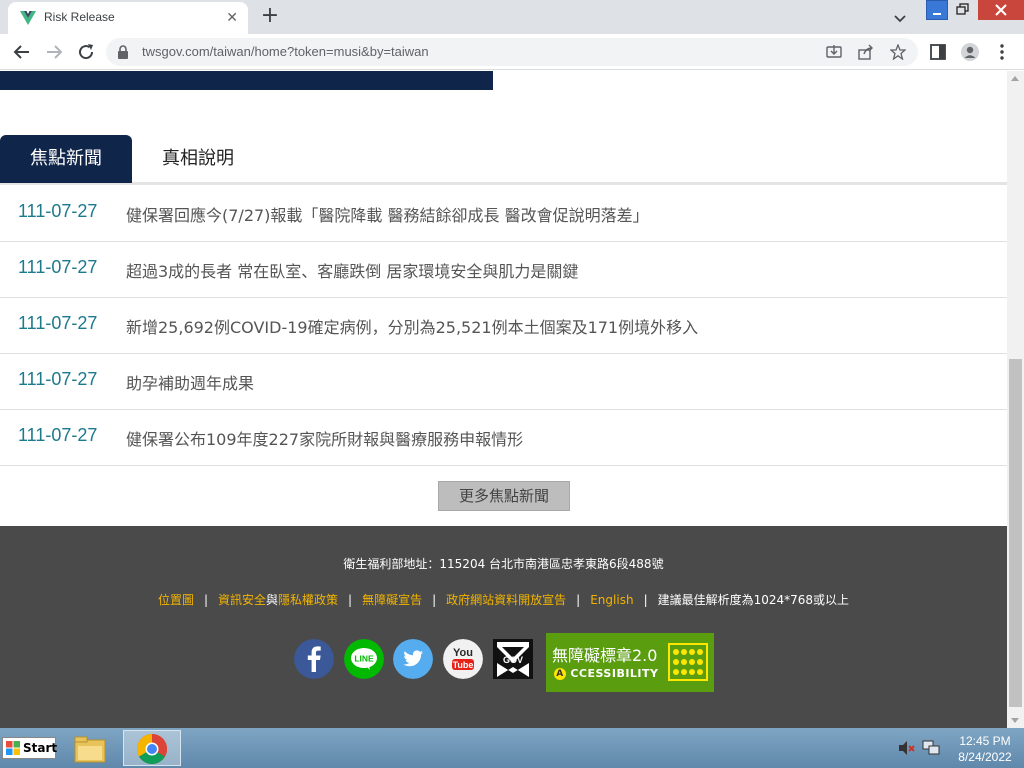 The image size is (1024, 768). Describe the element at coordinates (512, 748) in the screenshot. I see `windows-taskbar: Start 12:45 PM 8/24/2022` at that location.